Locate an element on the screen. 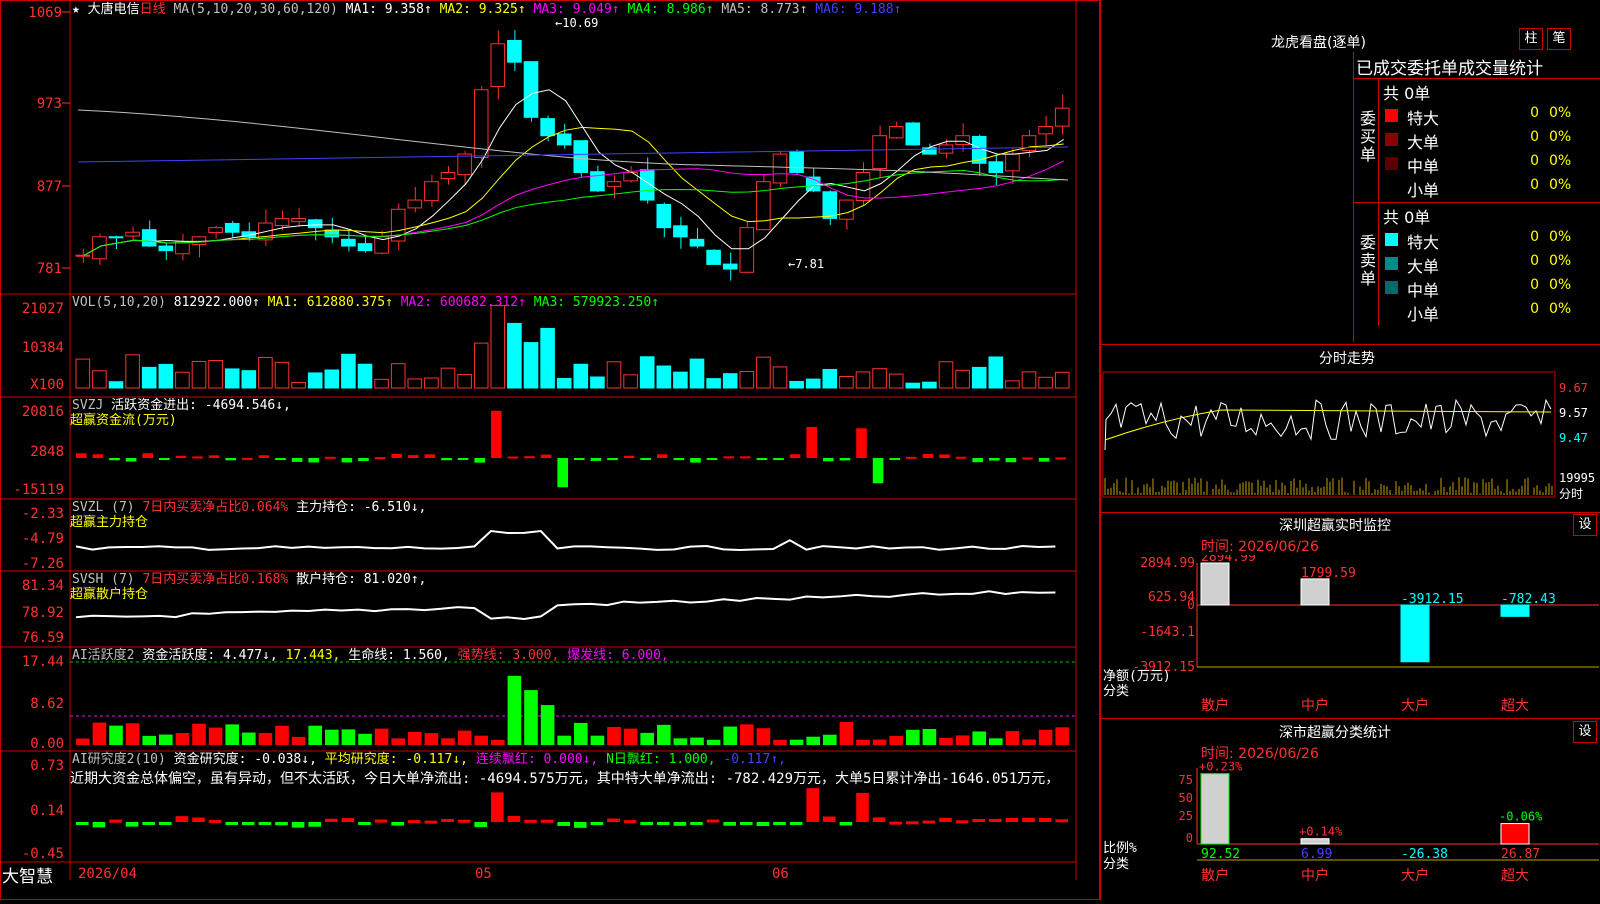  intraday-chart: 9.67 9.57 9.47 19995 分时 is located at coordinates (1350, 440).